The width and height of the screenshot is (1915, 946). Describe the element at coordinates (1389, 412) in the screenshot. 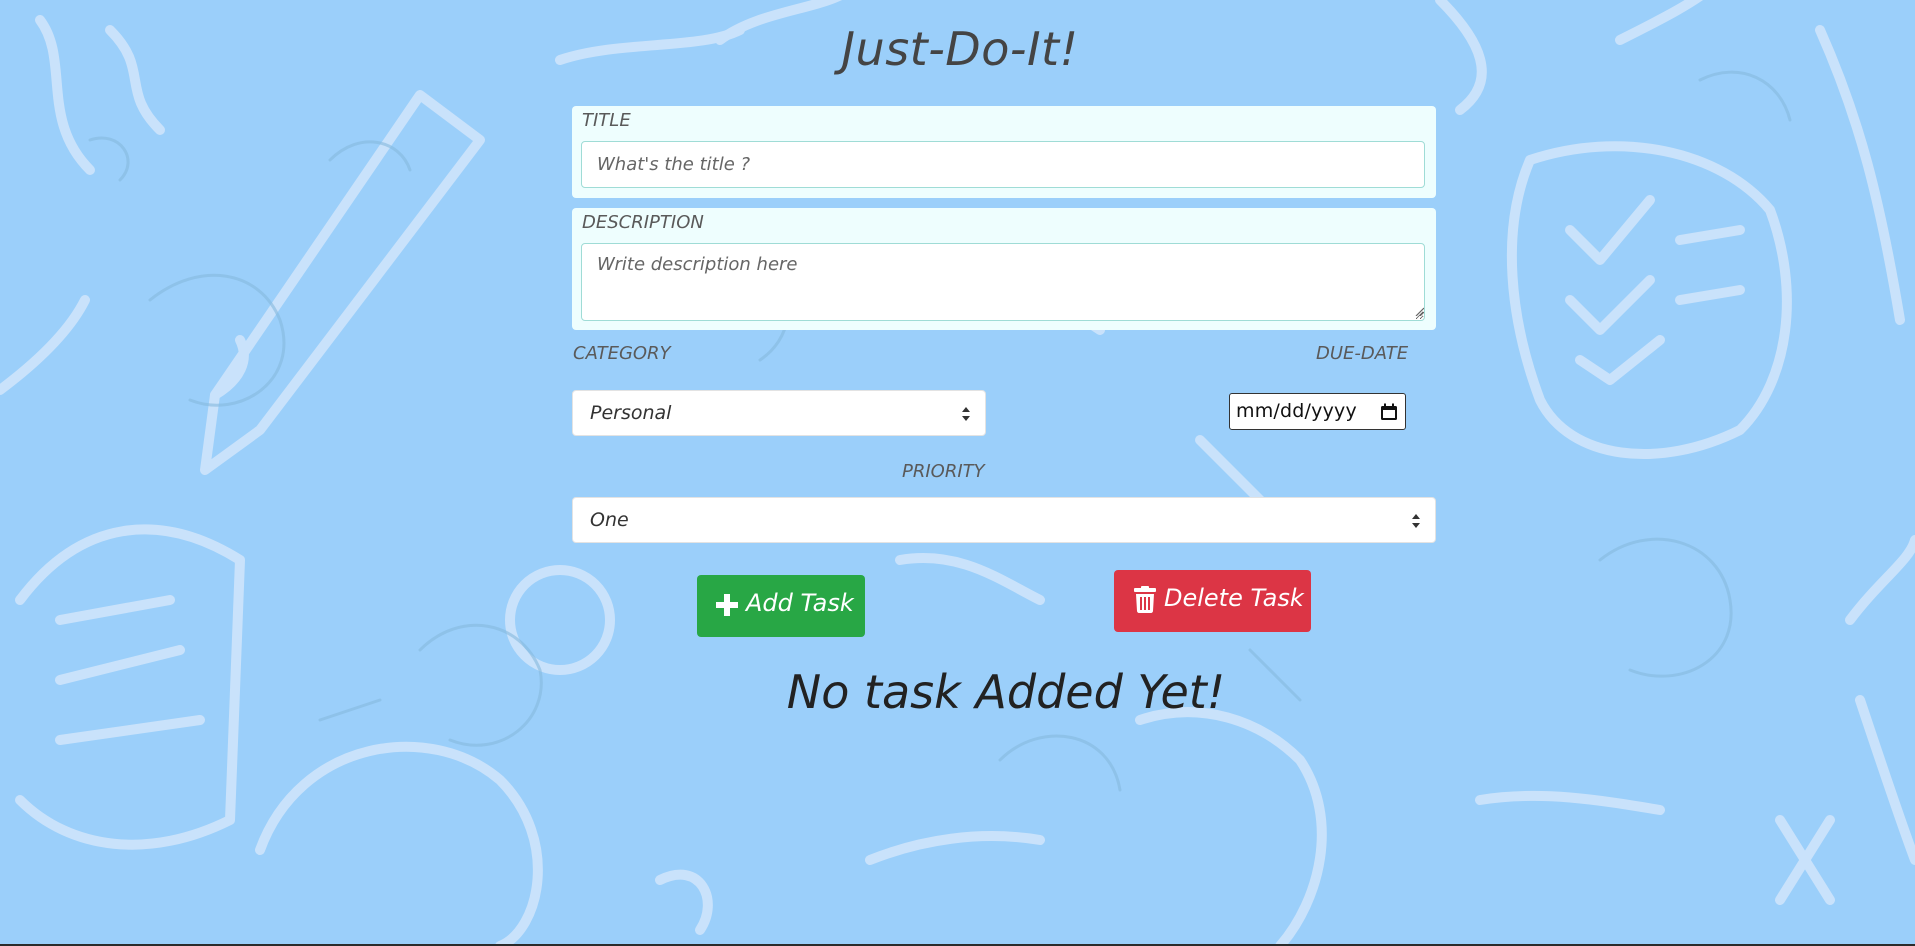

I see `calendar-icon` at that location.